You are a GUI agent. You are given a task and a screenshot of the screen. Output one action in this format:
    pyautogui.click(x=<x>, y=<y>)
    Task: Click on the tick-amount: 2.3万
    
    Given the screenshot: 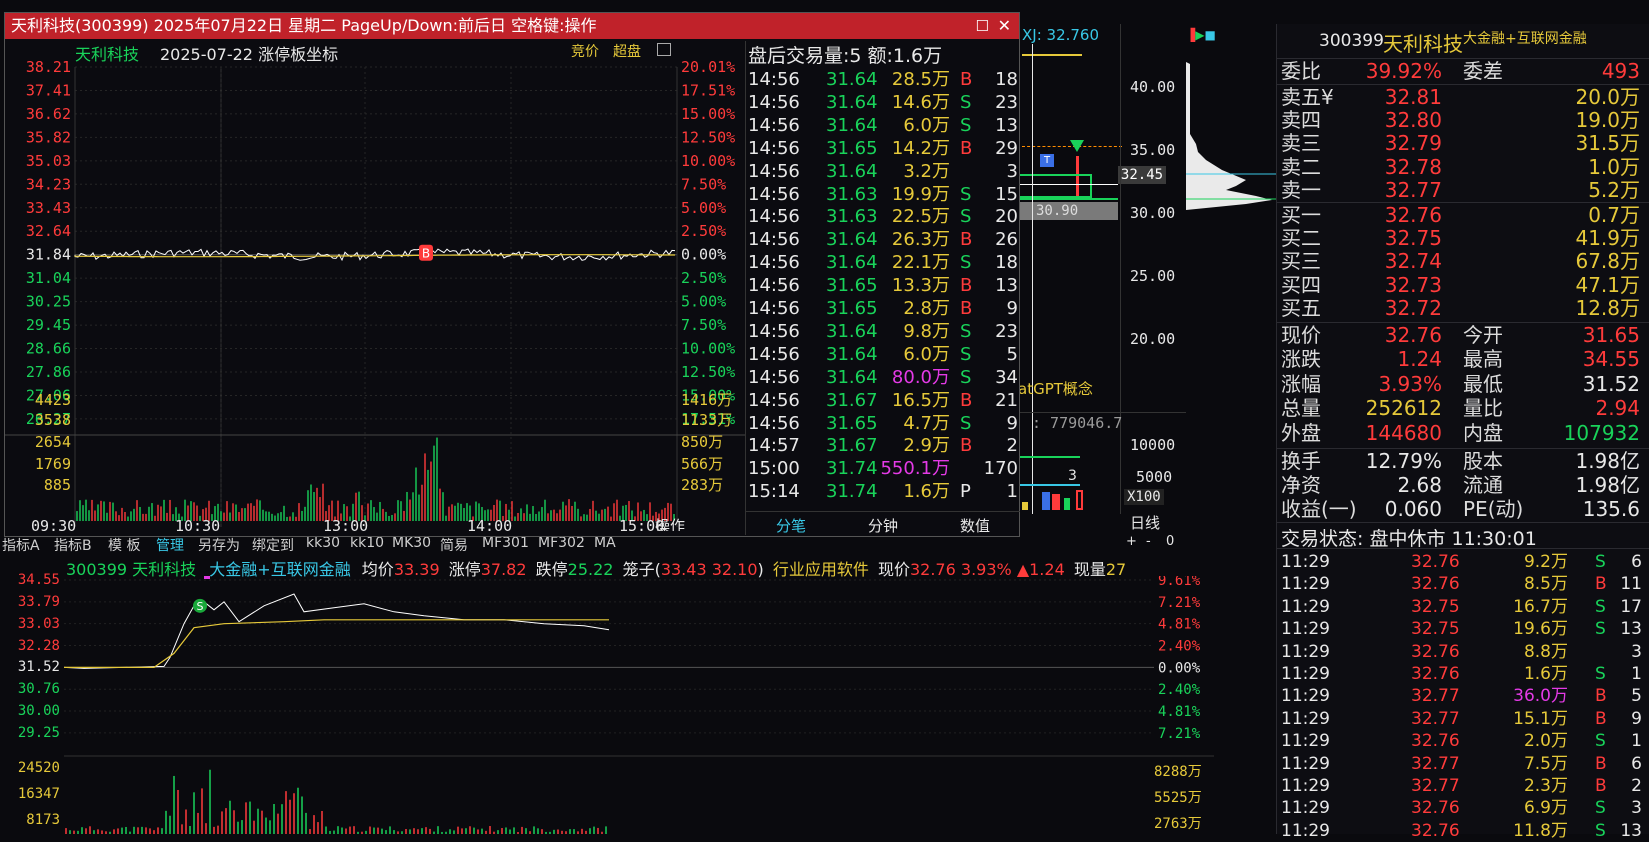 What is the action you would take?
    pyautogui.click(x=1545, y=786)
    